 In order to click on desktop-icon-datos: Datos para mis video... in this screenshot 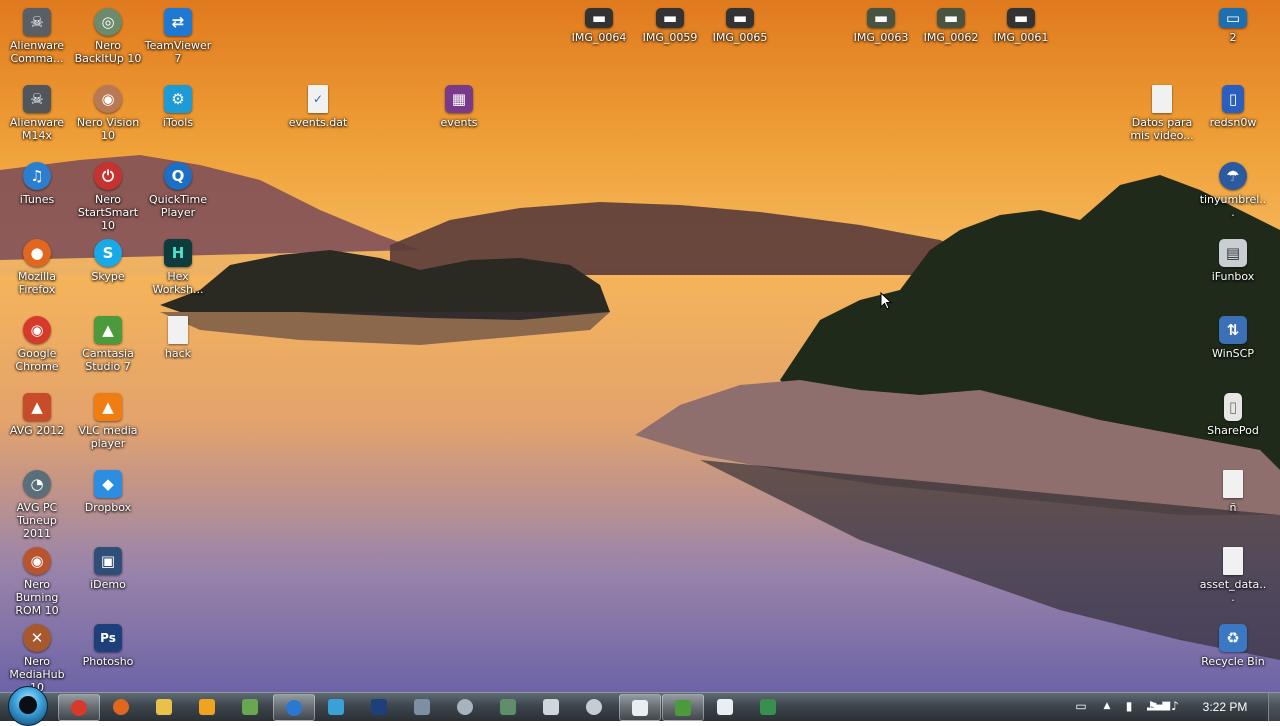, I will do `click(1162, 113)`.